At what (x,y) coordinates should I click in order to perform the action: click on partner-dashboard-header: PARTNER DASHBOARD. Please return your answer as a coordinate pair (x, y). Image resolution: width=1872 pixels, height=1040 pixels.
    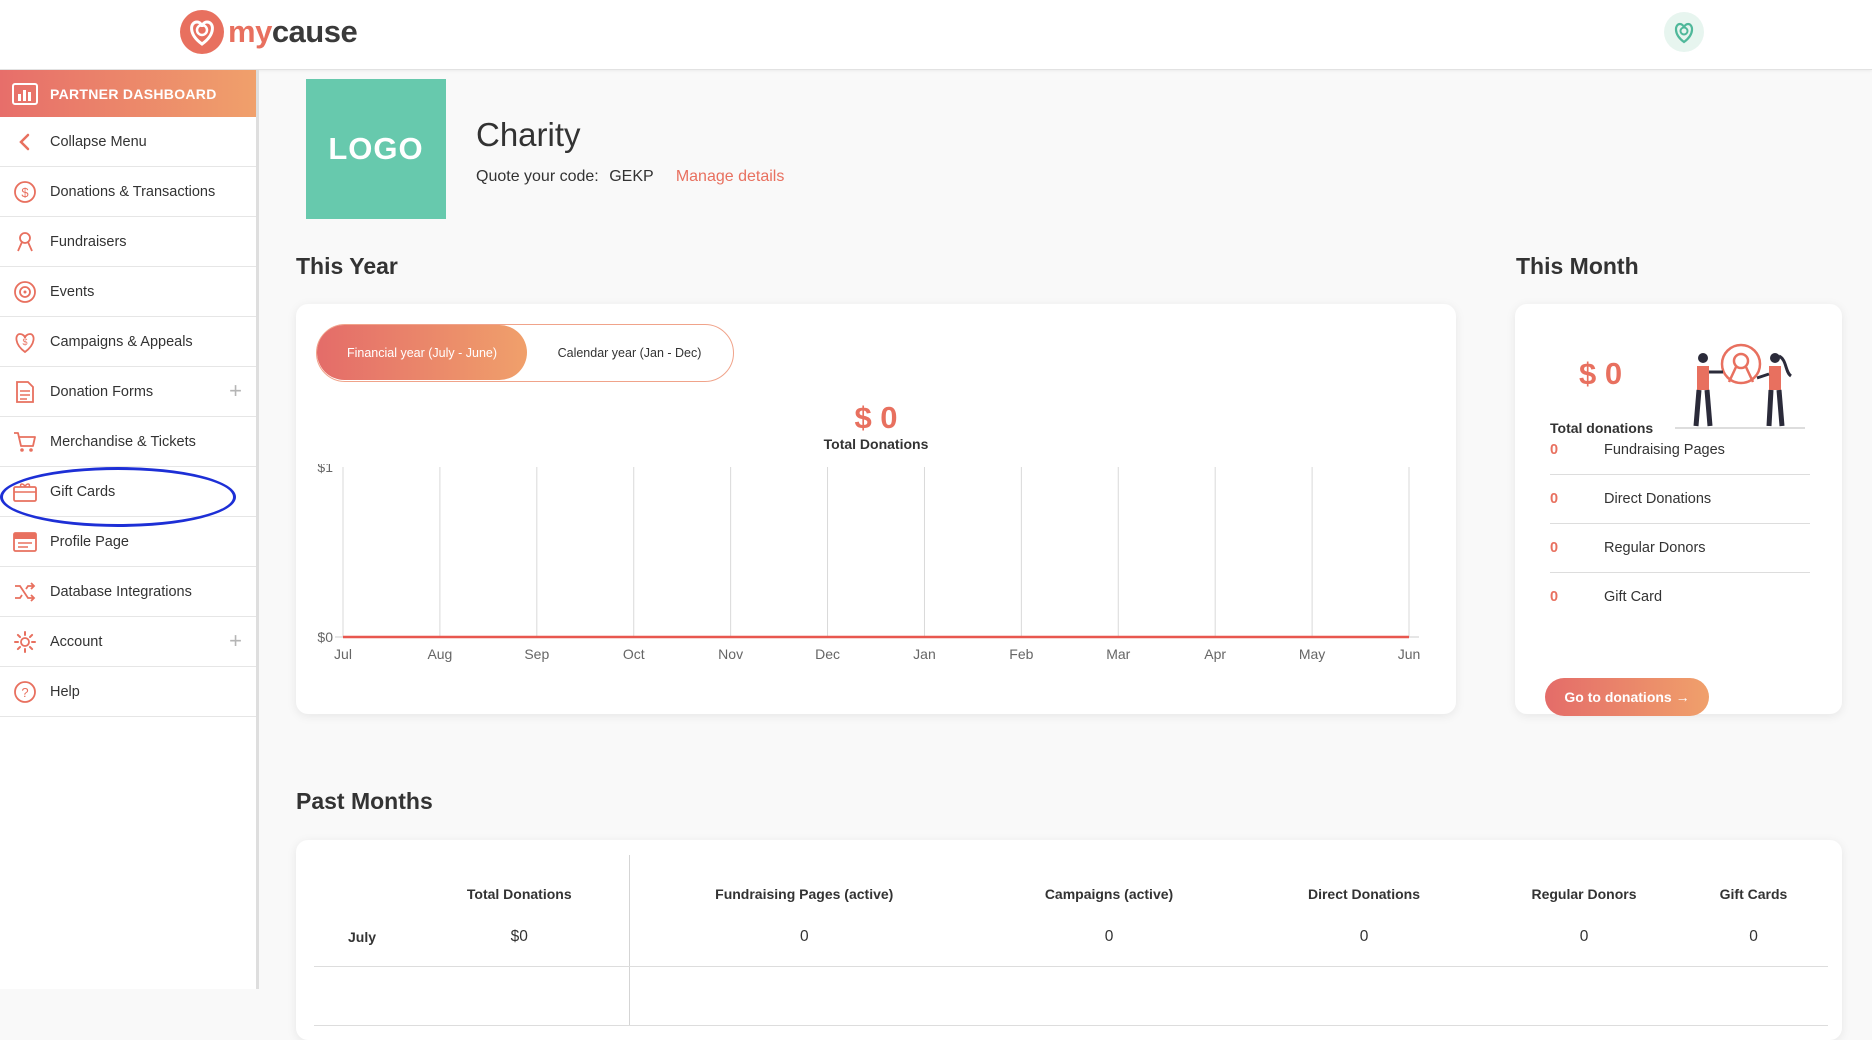
    Looking at the image, I should click on (128, 93).